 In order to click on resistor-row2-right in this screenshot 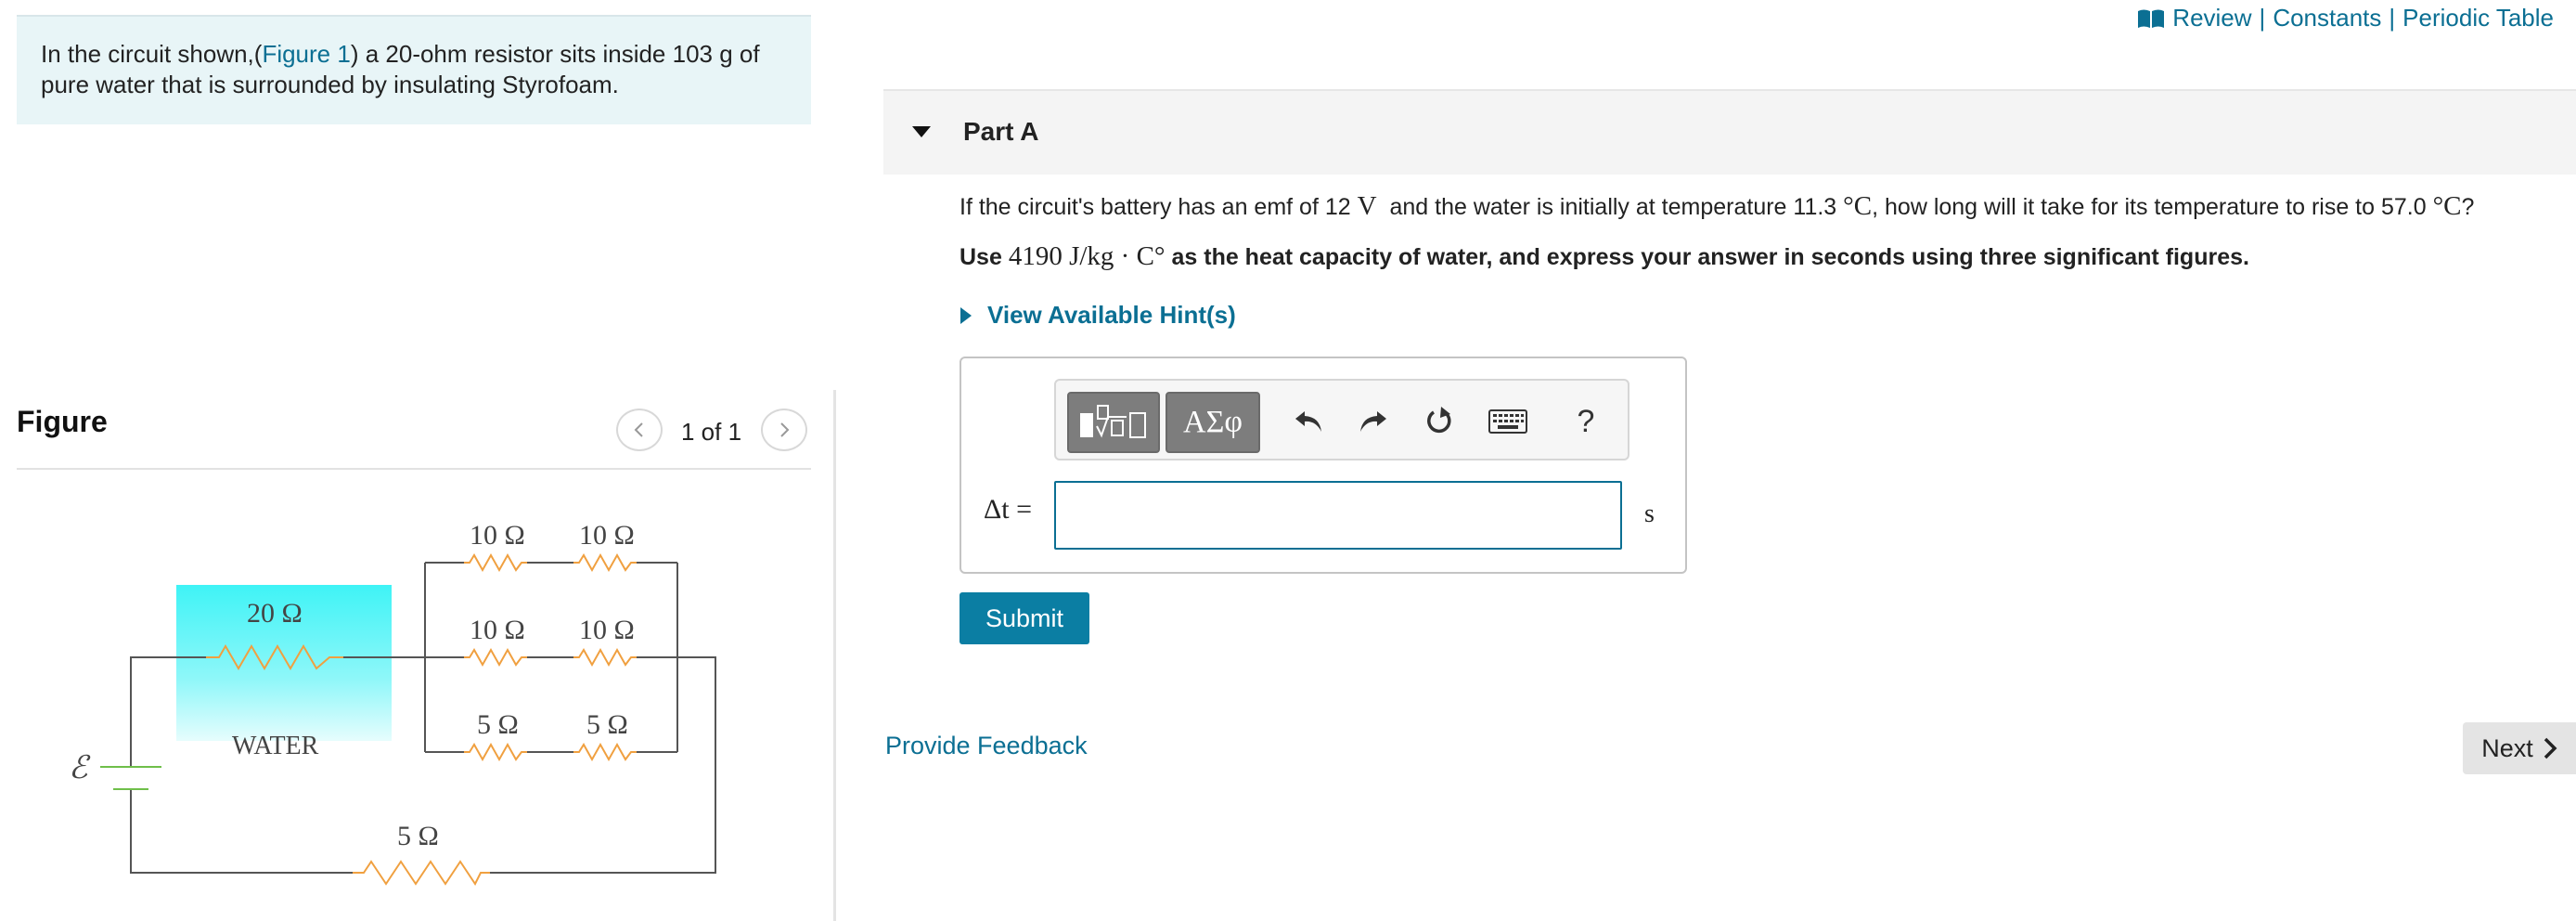, I will do `click(605, 658)`.